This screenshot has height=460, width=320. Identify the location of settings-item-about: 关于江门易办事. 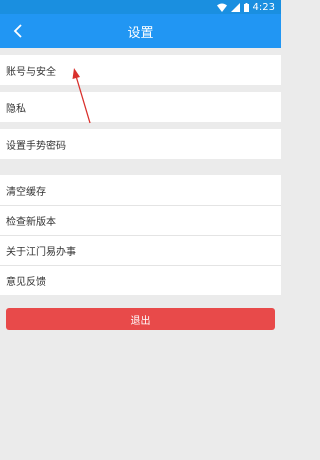
(140, 250).